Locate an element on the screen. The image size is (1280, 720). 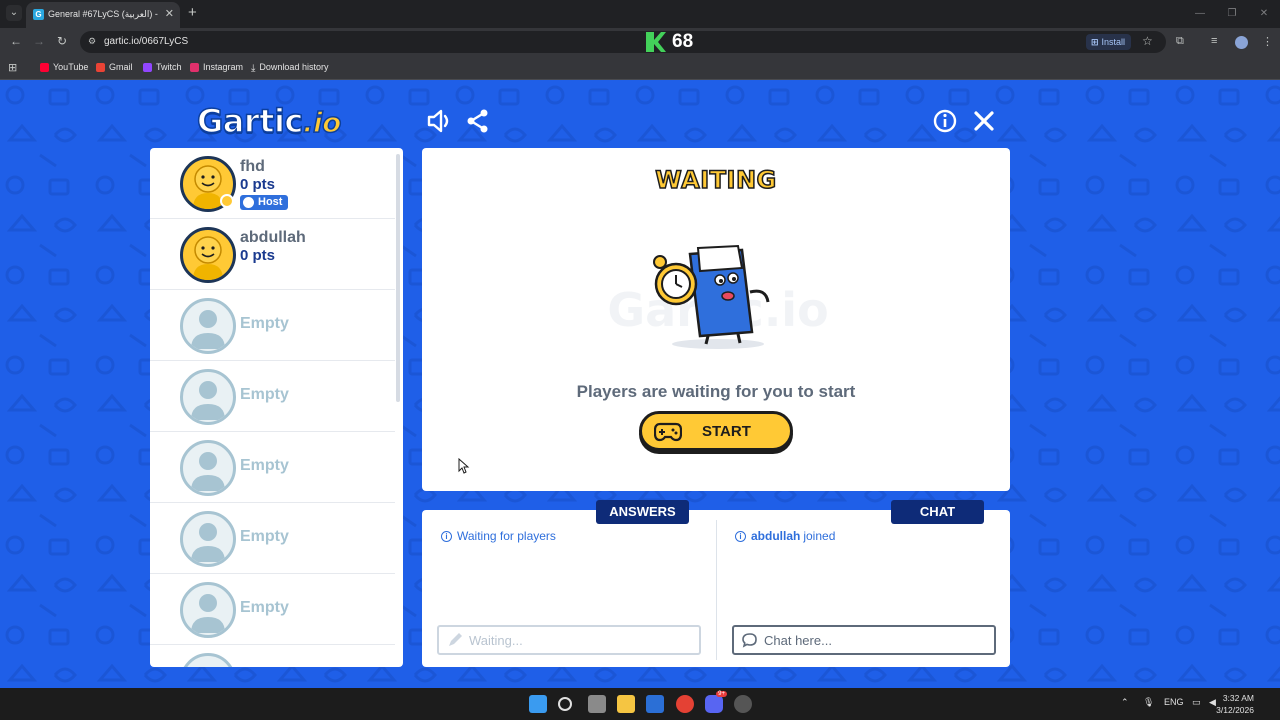
chat-bubble-icon is located at coordinates (749, 640).